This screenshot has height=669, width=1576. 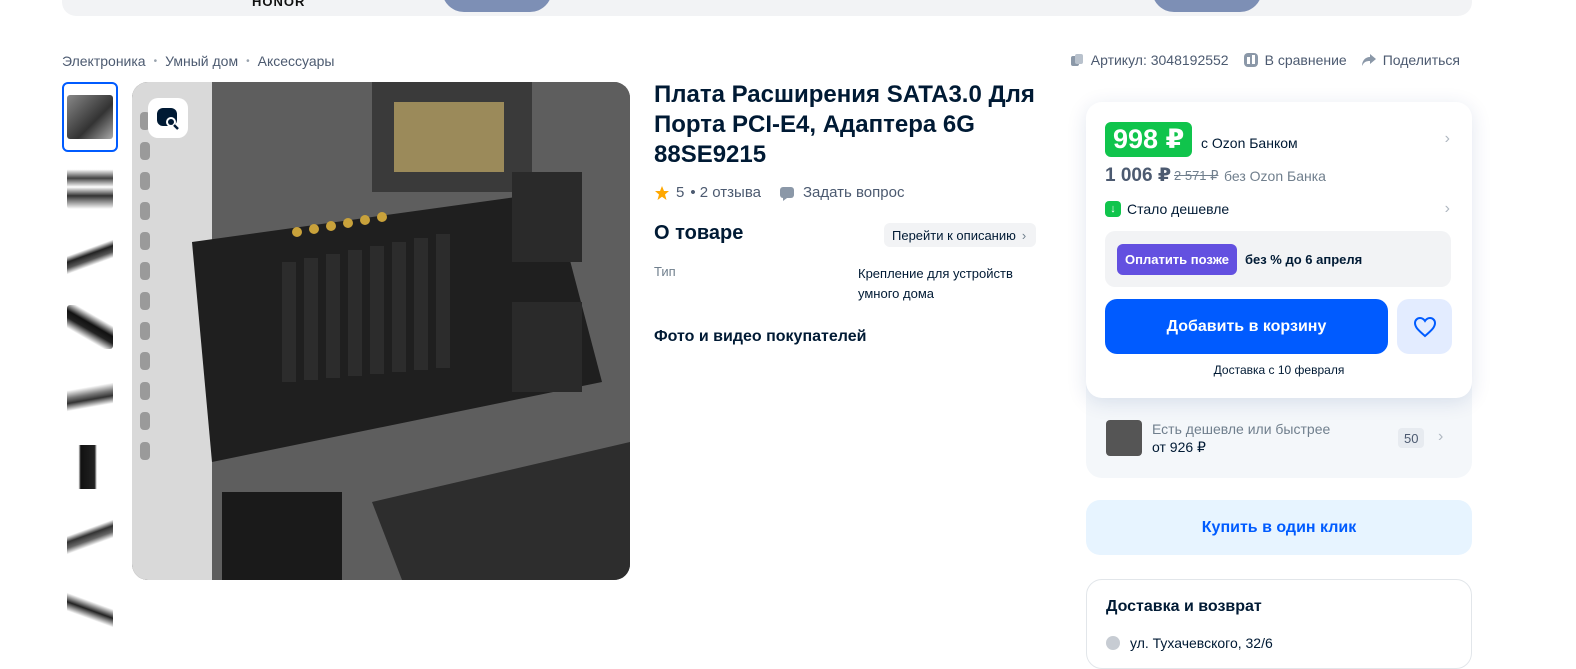 I want to click on banner-image-left, so click(x=497, y=6).